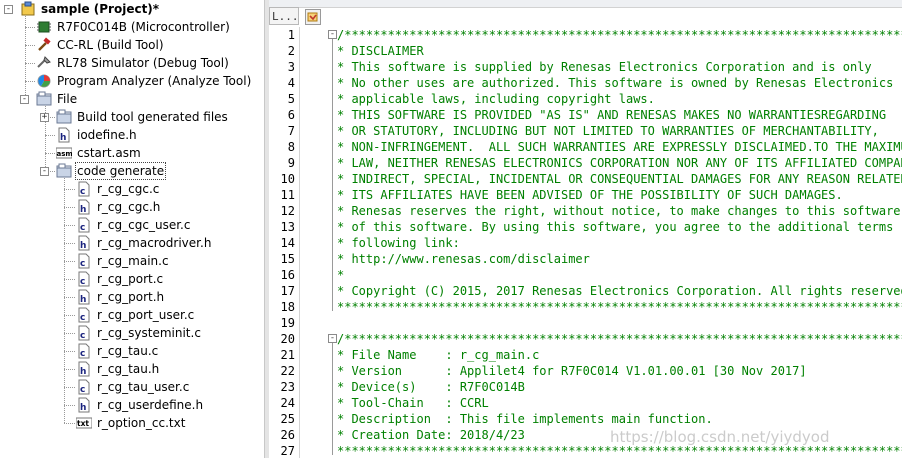  I want to click on code-generate-icon, so click(312, 17).